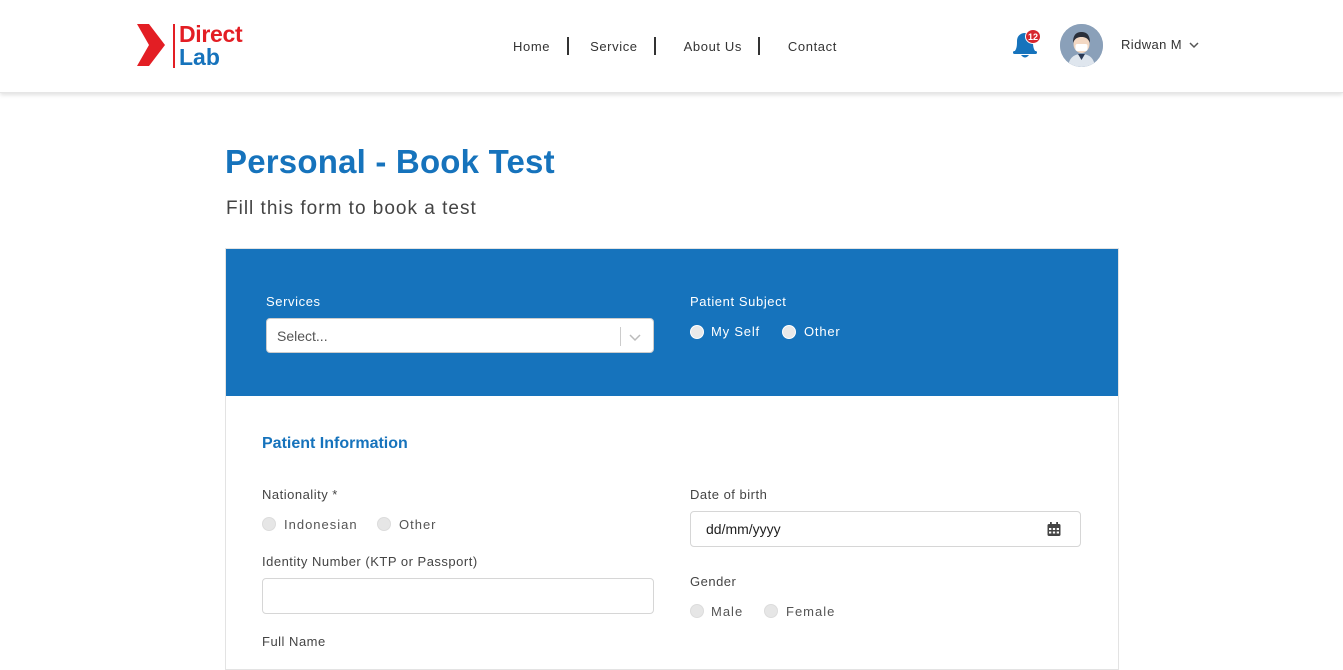 The width and height of the screenshot is (1343, 670). I want to click on radio-female-label: Female, so click(810, 611).